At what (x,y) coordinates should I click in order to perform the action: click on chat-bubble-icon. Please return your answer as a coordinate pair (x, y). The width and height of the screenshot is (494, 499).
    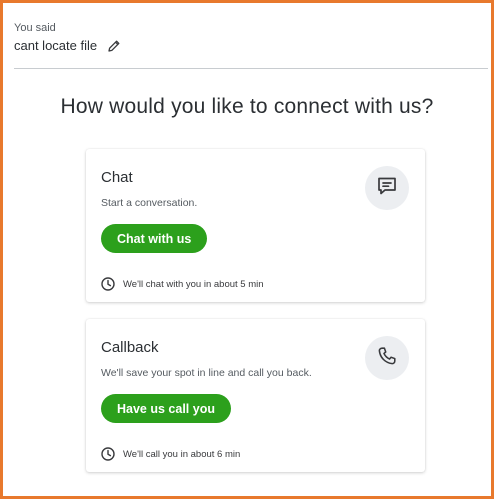
    Looking at the image, I should click on (387, 188).